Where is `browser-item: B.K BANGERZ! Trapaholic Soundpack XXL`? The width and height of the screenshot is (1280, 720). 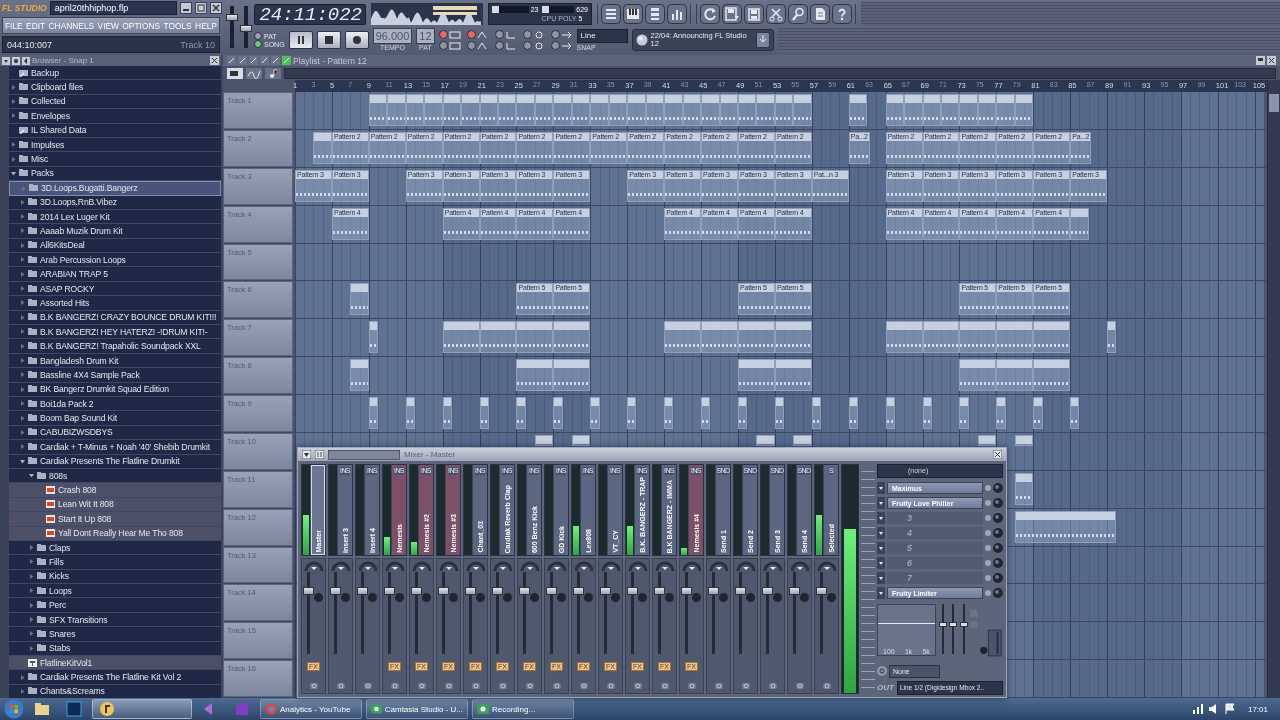
browser-item: B.K BANGERZ! Trapaholic Soundpack XXL is located at coordinates (115, 346).